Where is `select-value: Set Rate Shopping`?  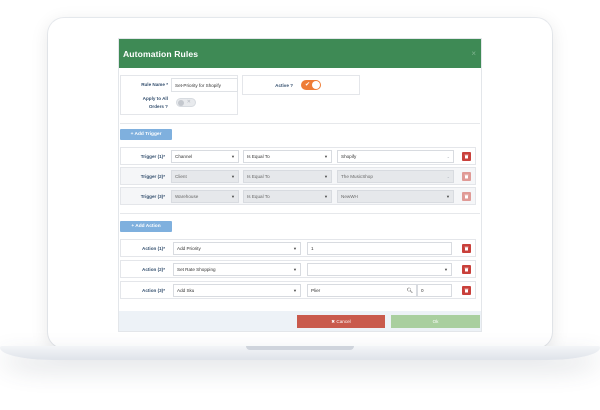
select-value: Set Rate Shopping is located at coordinates (196, 269).